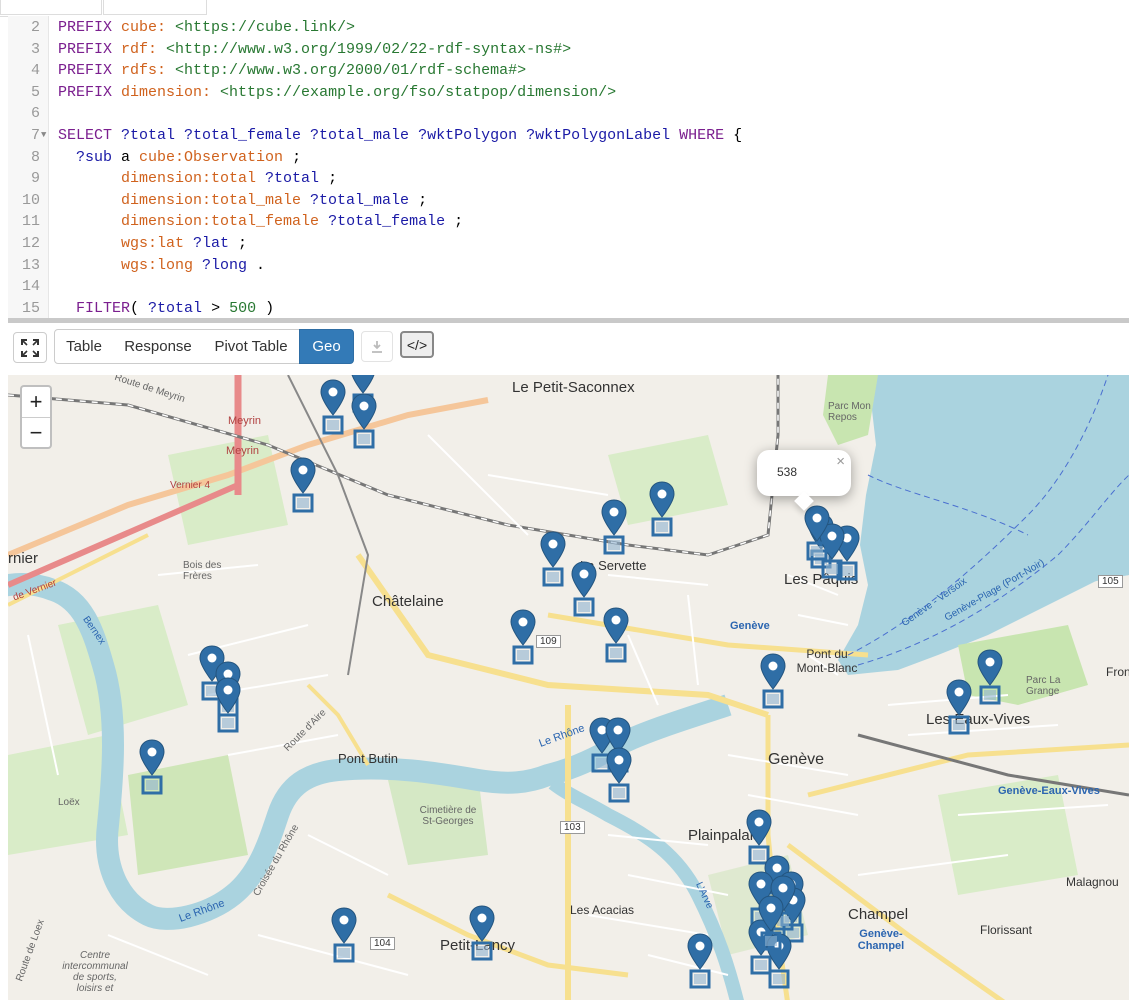 The image size is (1129, 1000). Describe the element at coordinates (144, 49) in the screenshot. I see `code-token: rdf:` at that location.